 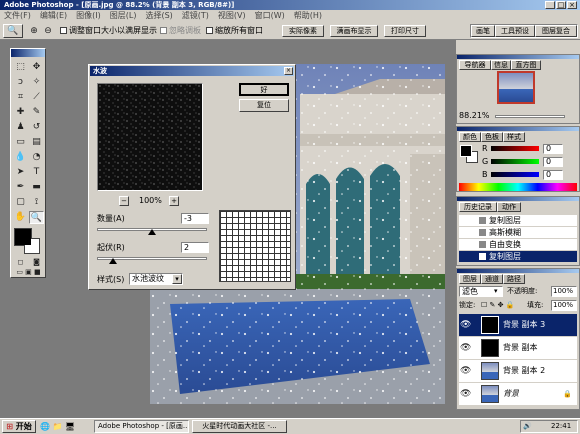 What do you see at coordinates (526, 65) in the screenshot?
I see `tab-histogram: 直方图` at bounding box center [526, 65].